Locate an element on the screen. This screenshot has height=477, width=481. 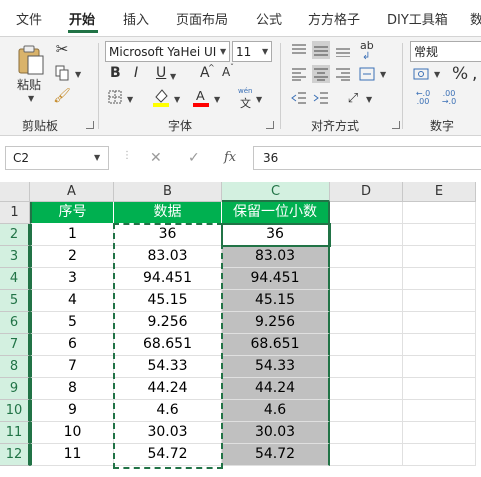
cell-a9: 8 is located at coordinates (72, 389).